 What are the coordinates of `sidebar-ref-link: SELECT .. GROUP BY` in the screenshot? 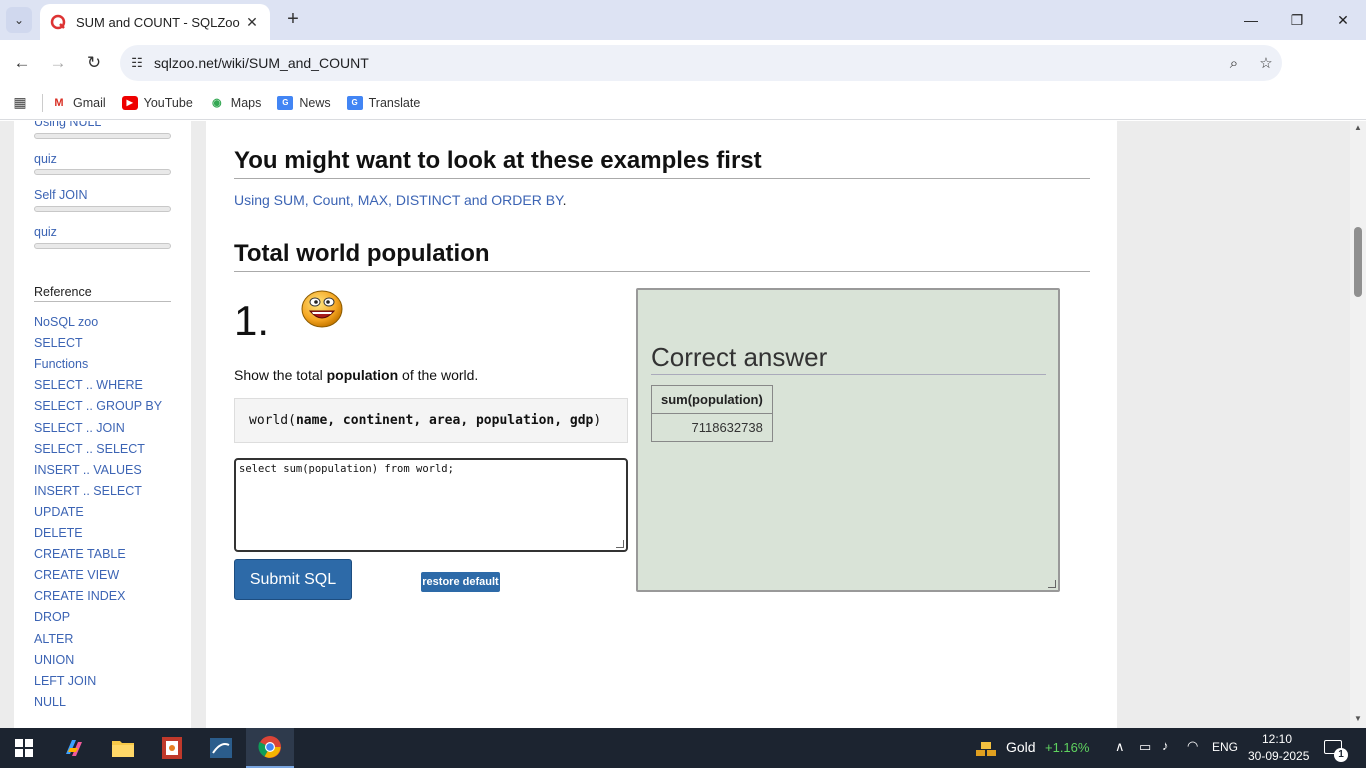 It's located at (98, 406).